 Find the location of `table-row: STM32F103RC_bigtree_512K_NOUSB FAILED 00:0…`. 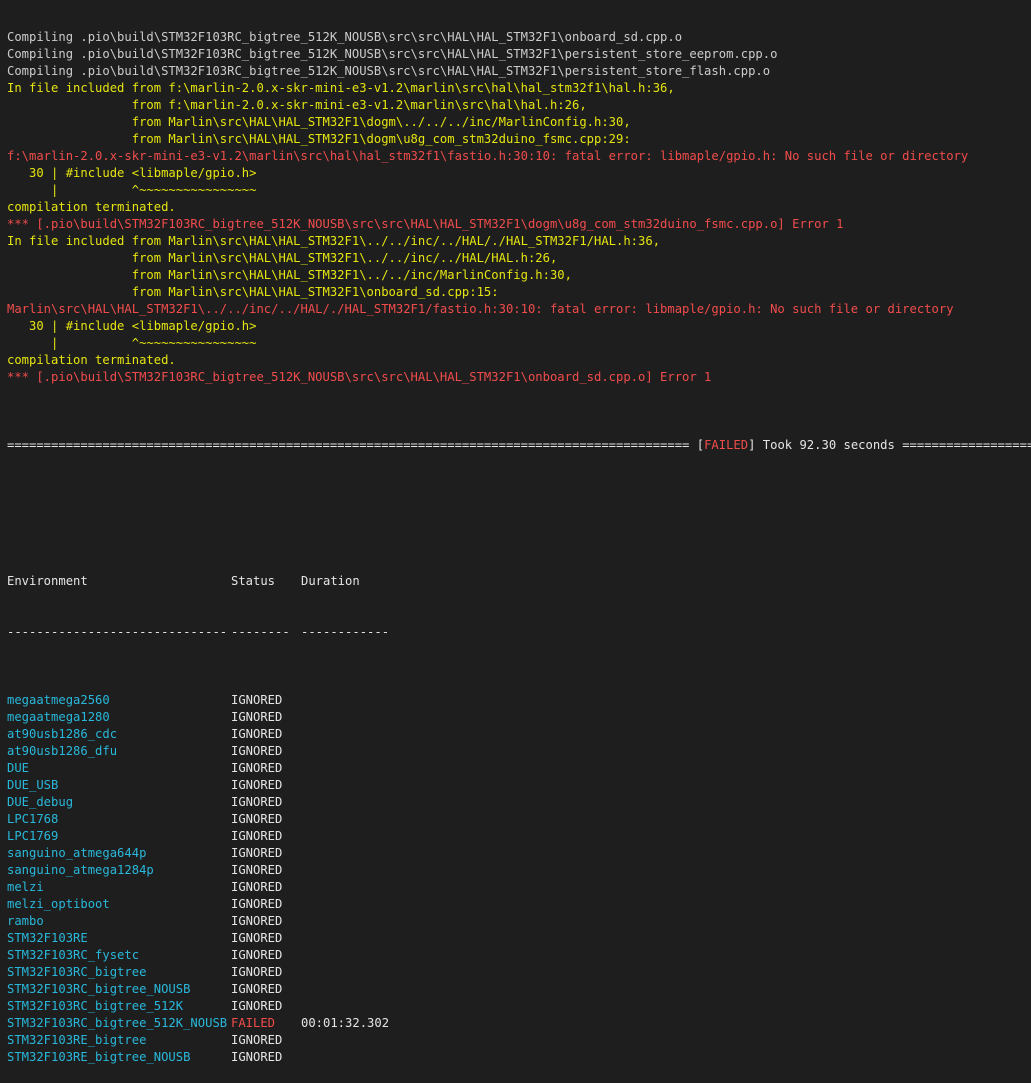

table-row: STM32F103RC_bigtree_512K_NOUSB FAILED 00:0… is located at coordinates (519, 1023).